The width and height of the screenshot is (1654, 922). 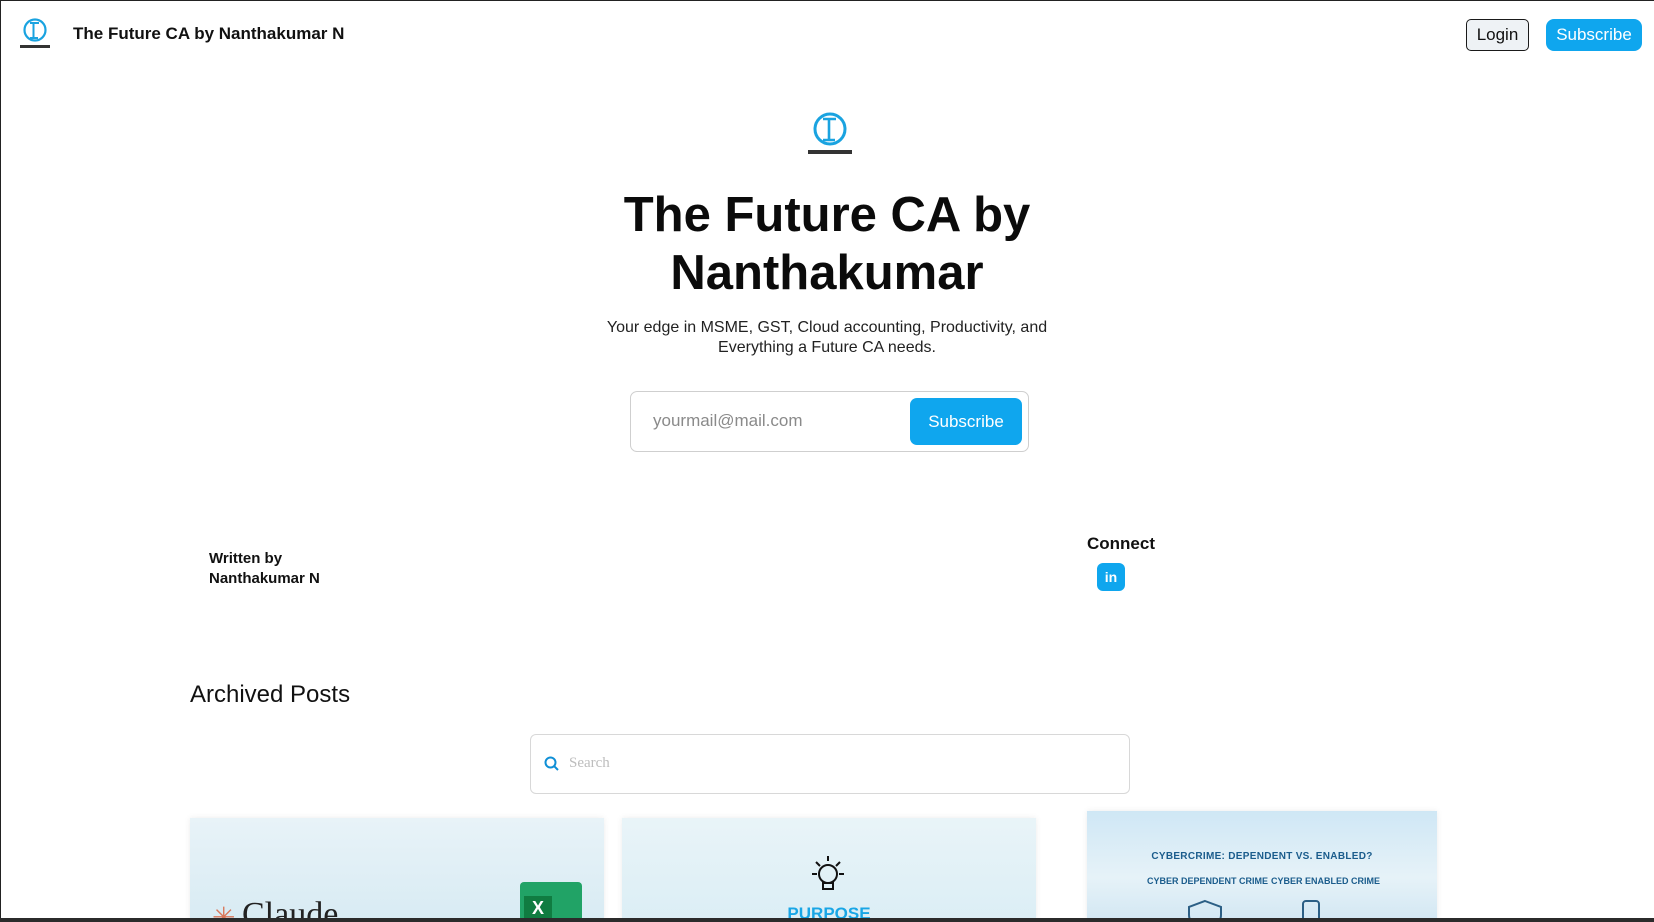 What do you see at coordinates (1121, 543) in the screenshot?
I see `connect-title: Connect` at bounding box center [1121, 543].